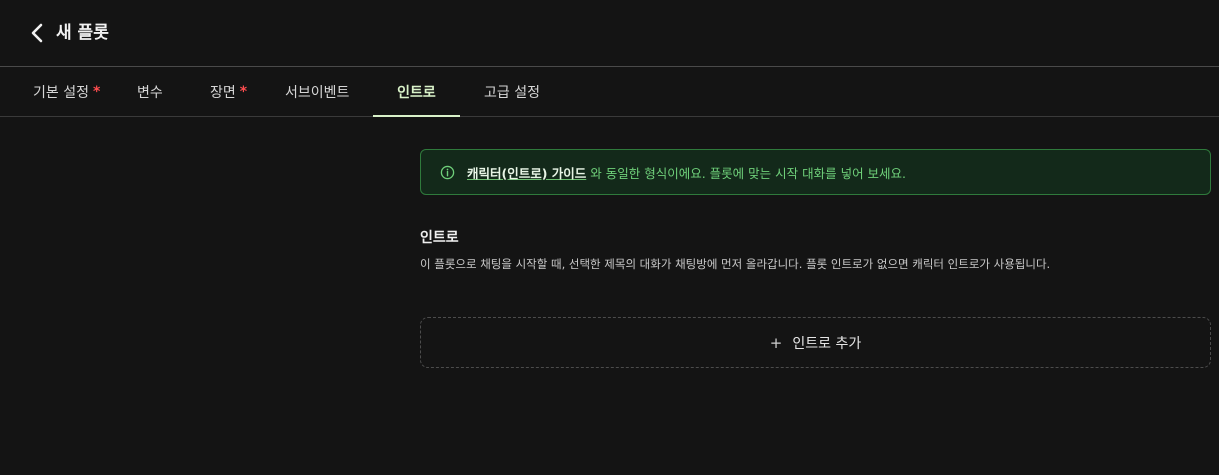 The height and width of the screenshot is (475, 1219). I want to click on tab-advanced-settings: 고급 설정, so click(512, 91).